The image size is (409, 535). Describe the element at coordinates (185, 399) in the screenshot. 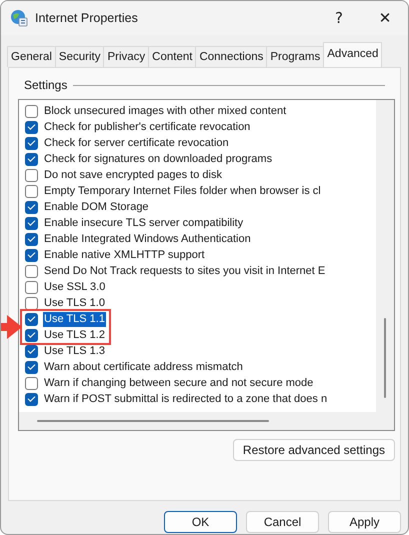

I see `setting-label: Warn if POST submittal is redirected to a zone that does n` at that location.